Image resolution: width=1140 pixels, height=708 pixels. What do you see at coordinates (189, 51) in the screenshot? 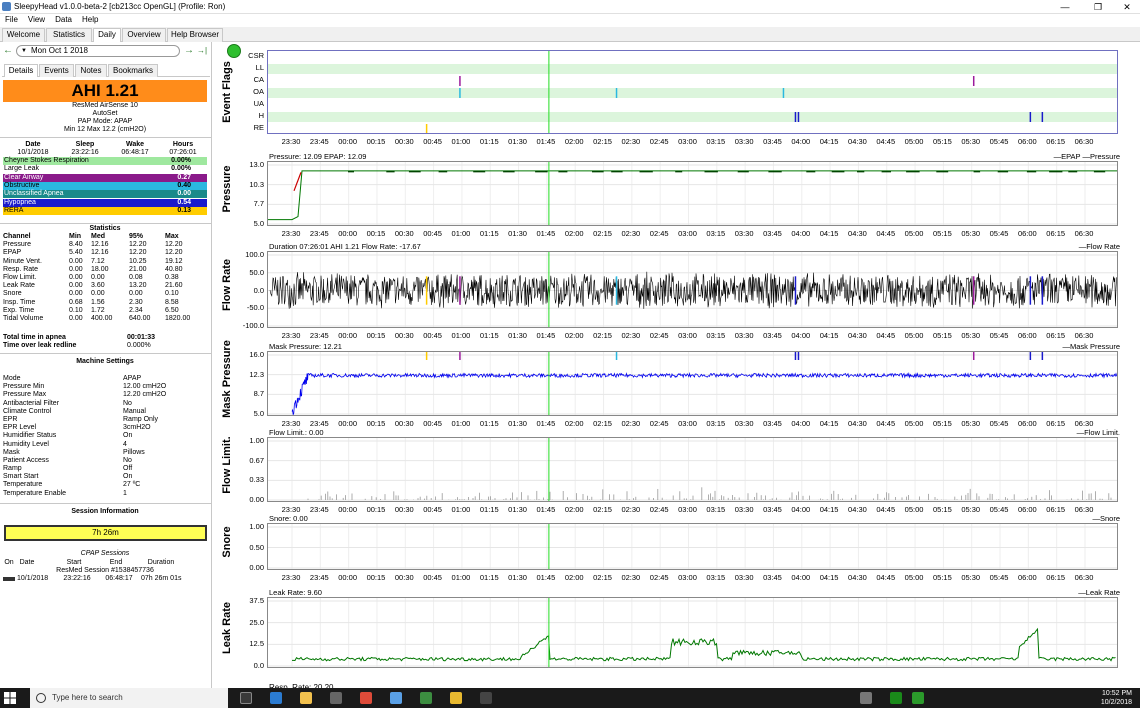
I see `next-day-button: →` at bounding box center [189, 51].